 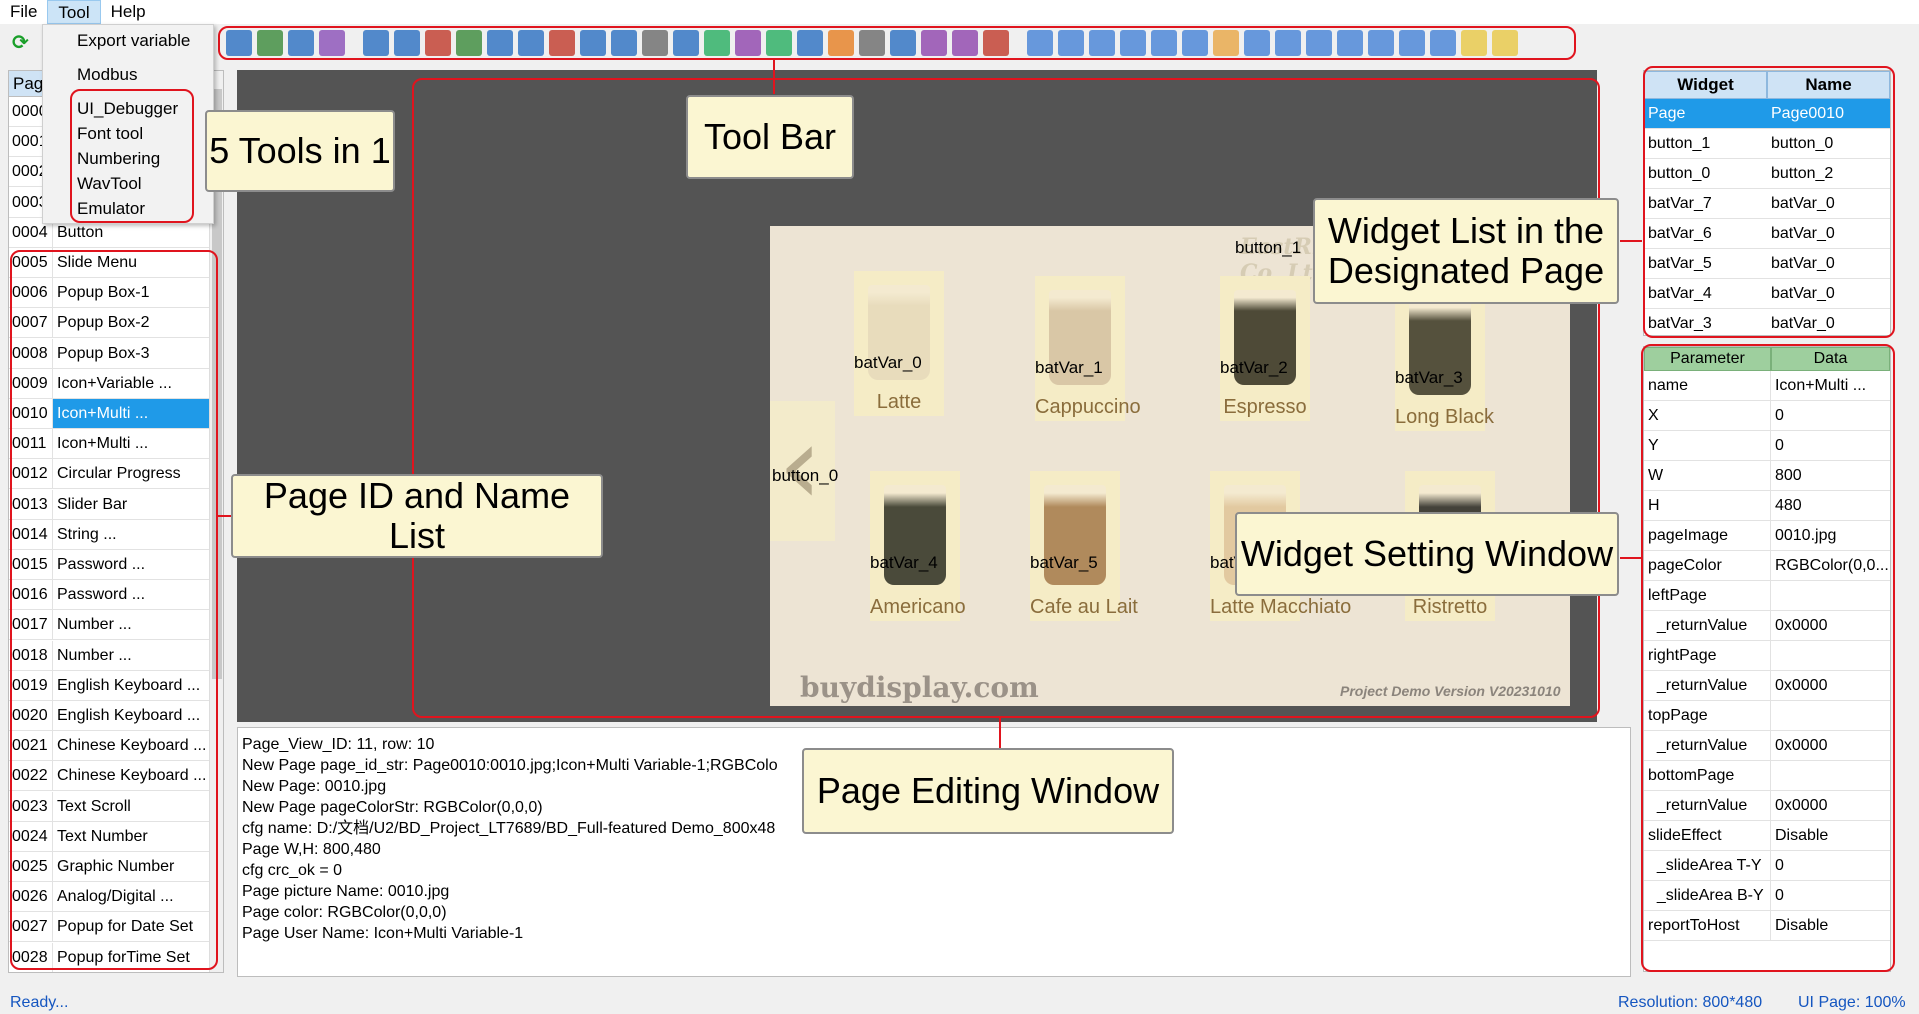 What do you see at coordinates (1767, 114) in the screenshot?
I see `widget-list-row: Page Page0010` at bounding box center [1767, 114].